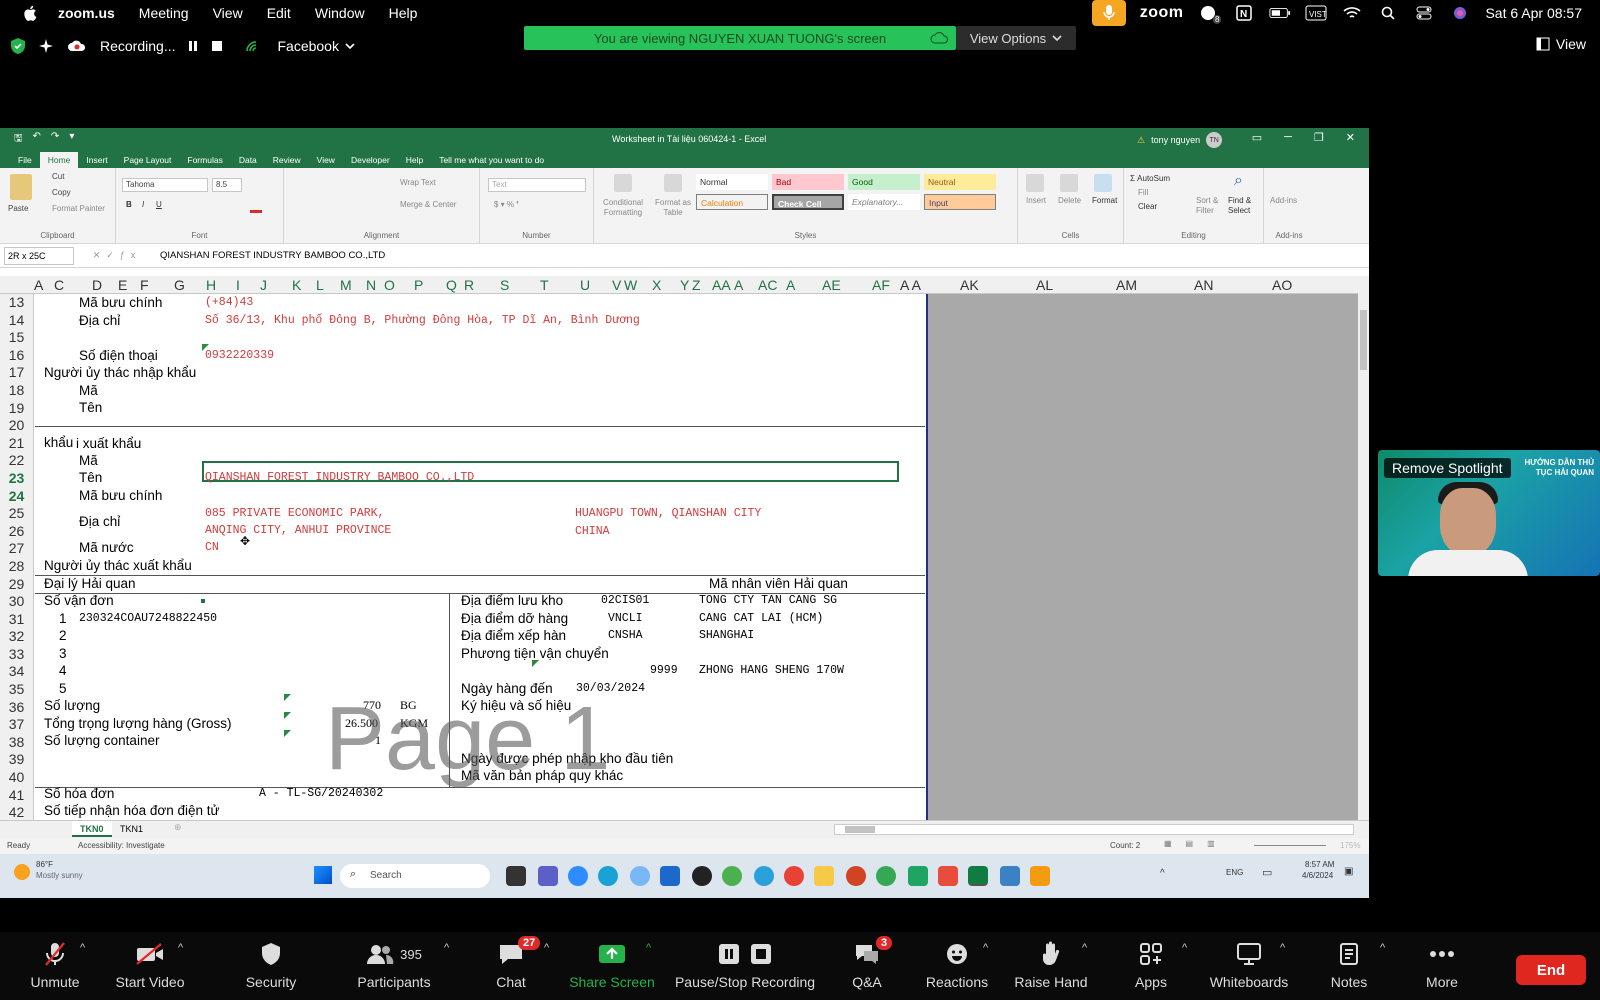 This screenshot has width=1600, height=1000. What do you see at coordinates (150, 965) in the screenshot?
I see `start-video-button: Start Video` at bounding box center [150, 965].